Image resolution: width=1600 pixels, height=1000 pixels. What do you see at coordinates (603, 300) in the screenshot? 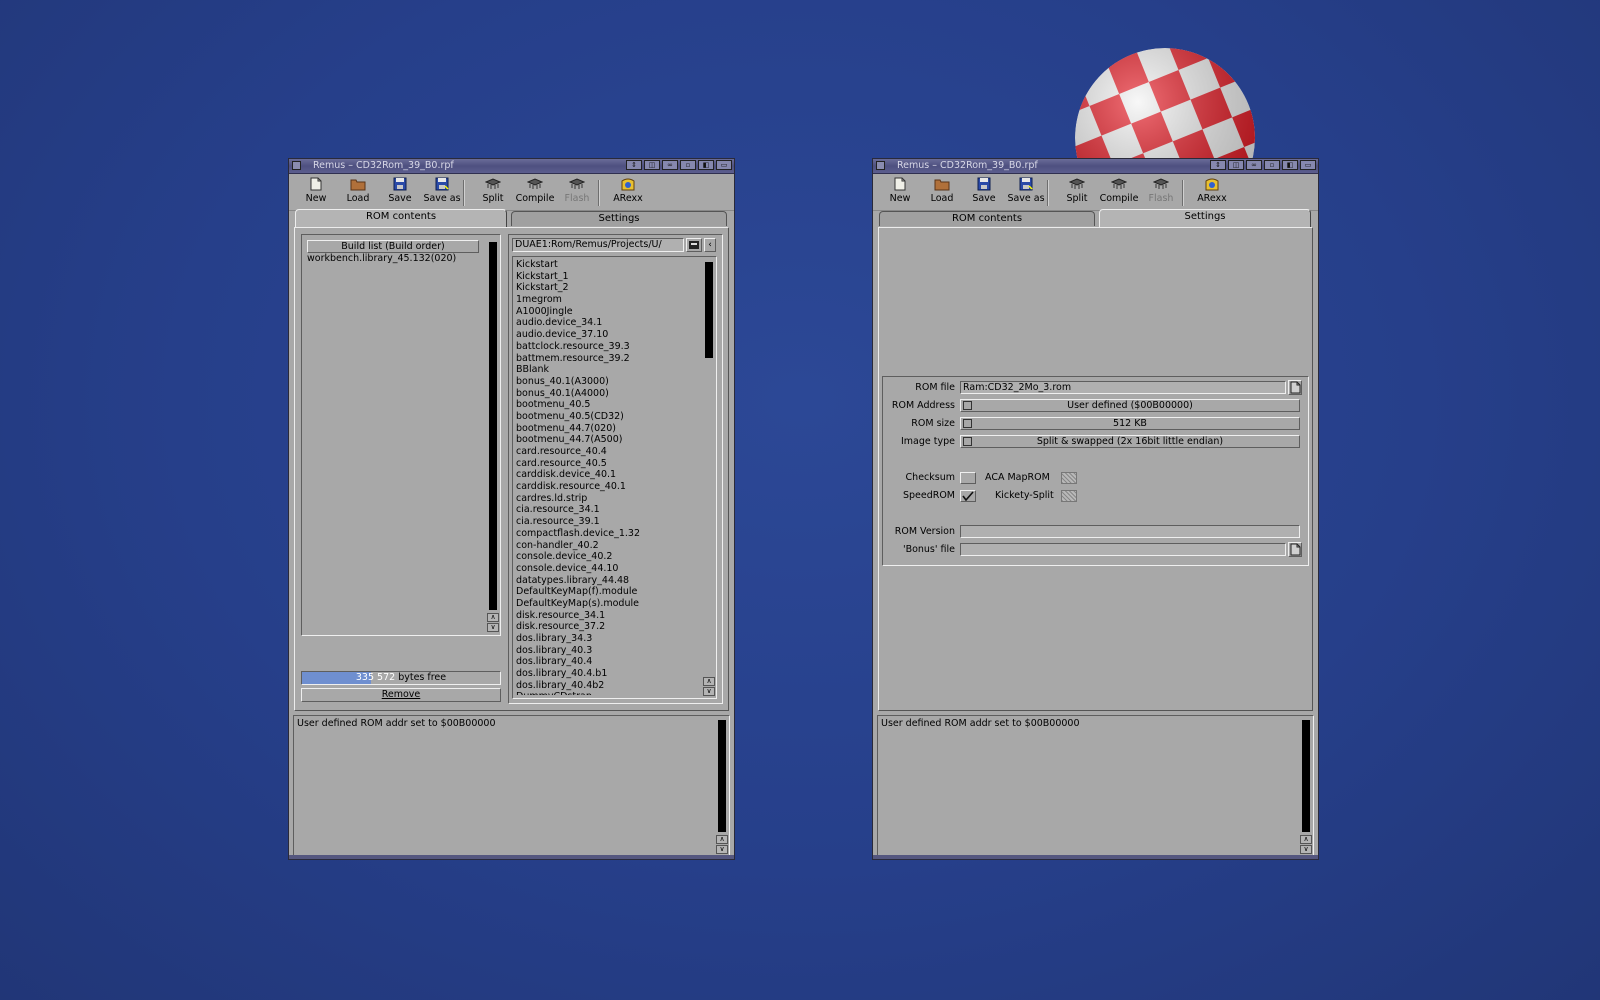
I see `list-item: 1megrom` at bounding box center [603, 300].